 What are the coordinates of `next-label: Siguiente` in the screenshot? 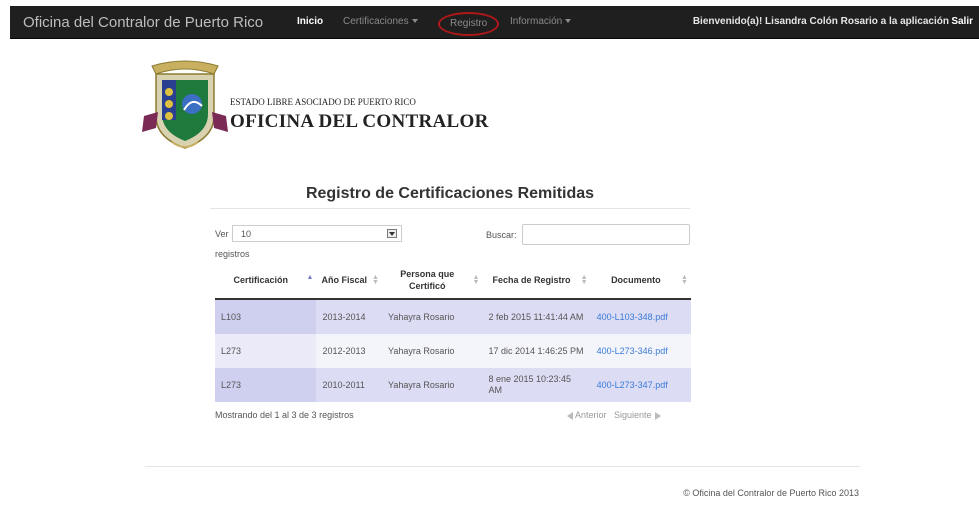 It's located at (633, 415).